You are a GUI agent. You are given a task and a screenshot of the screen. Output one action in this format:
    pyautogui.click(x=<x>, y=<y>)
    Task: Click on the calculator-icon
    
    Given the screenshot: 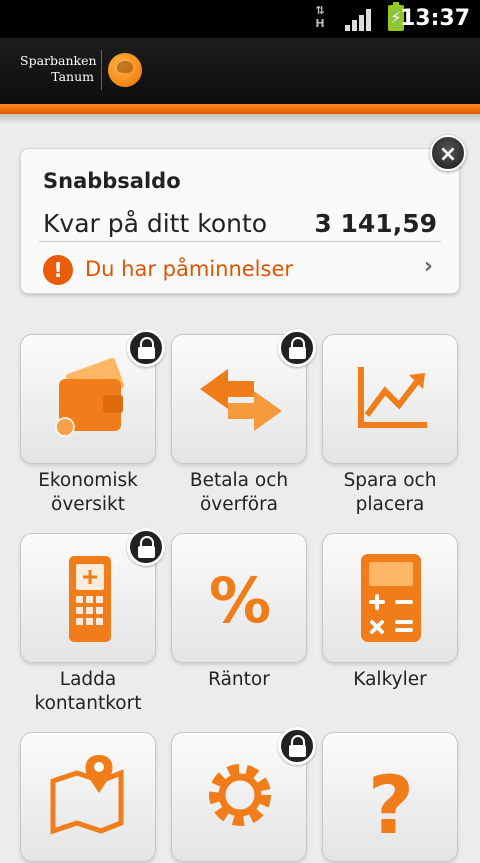 What is the action you would take?
    pyautogui.click(x=391, y=598)
    